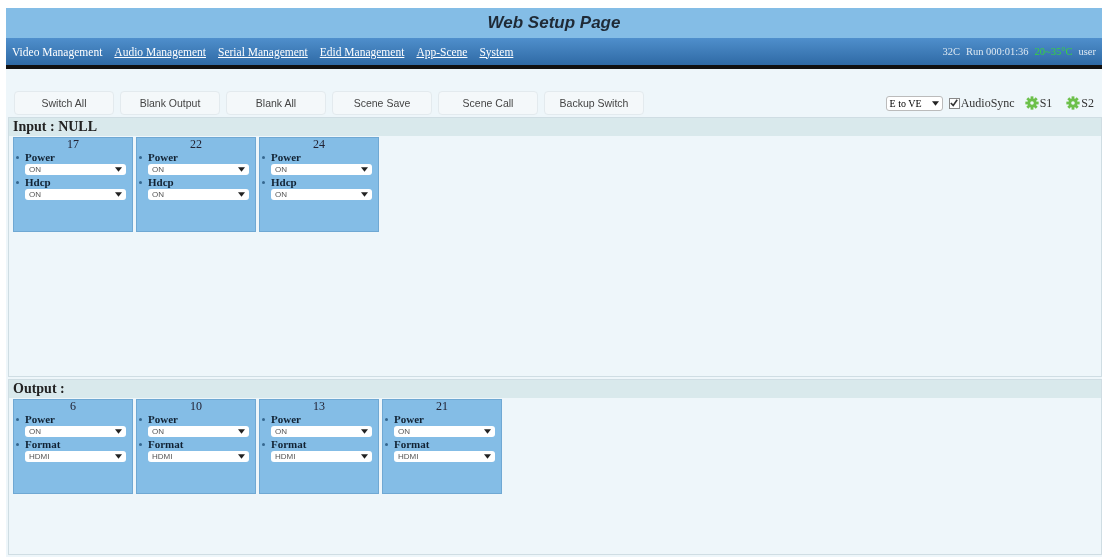 This screenshot has width=1114, height=557. What do you see at coordinates (554, 23) in the screenshot?
I see `page-title: Web Setup Page` at bounding box center [554, 23].